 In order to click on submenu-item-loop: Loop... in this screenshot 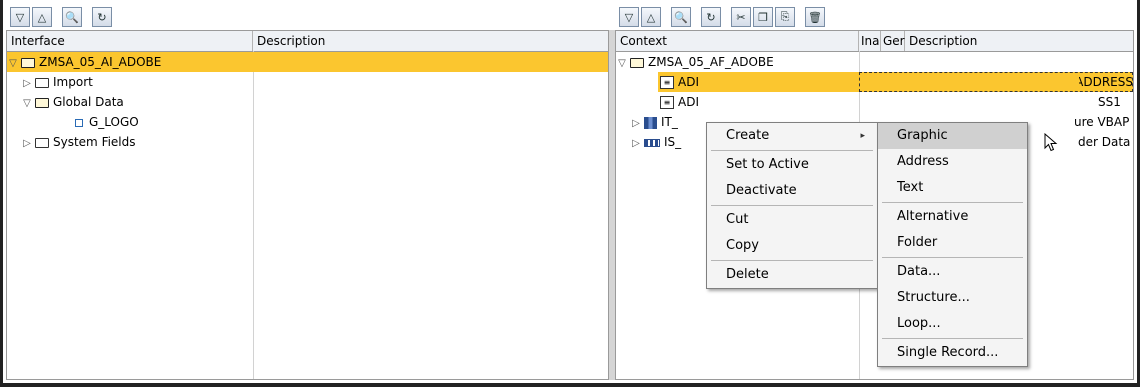, I will do `click(952, 324)`.